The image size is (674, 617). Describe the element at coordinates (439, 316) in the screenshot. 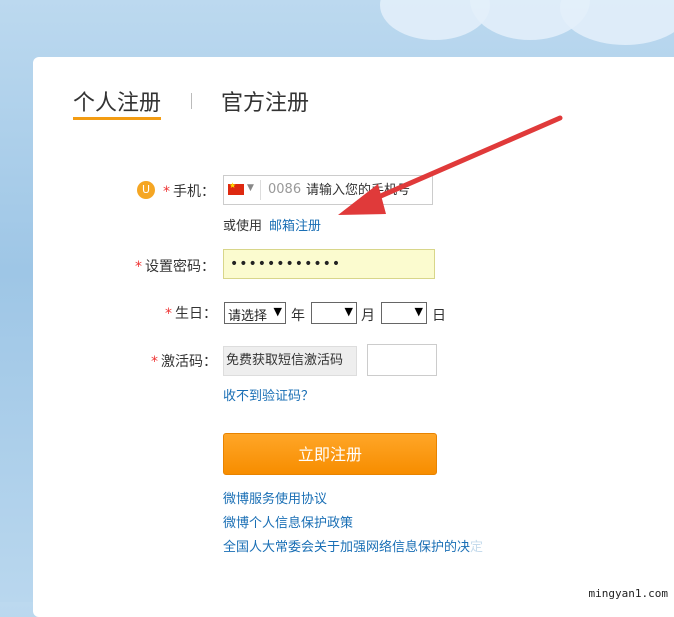

I see `day-unit: 日` at that location.